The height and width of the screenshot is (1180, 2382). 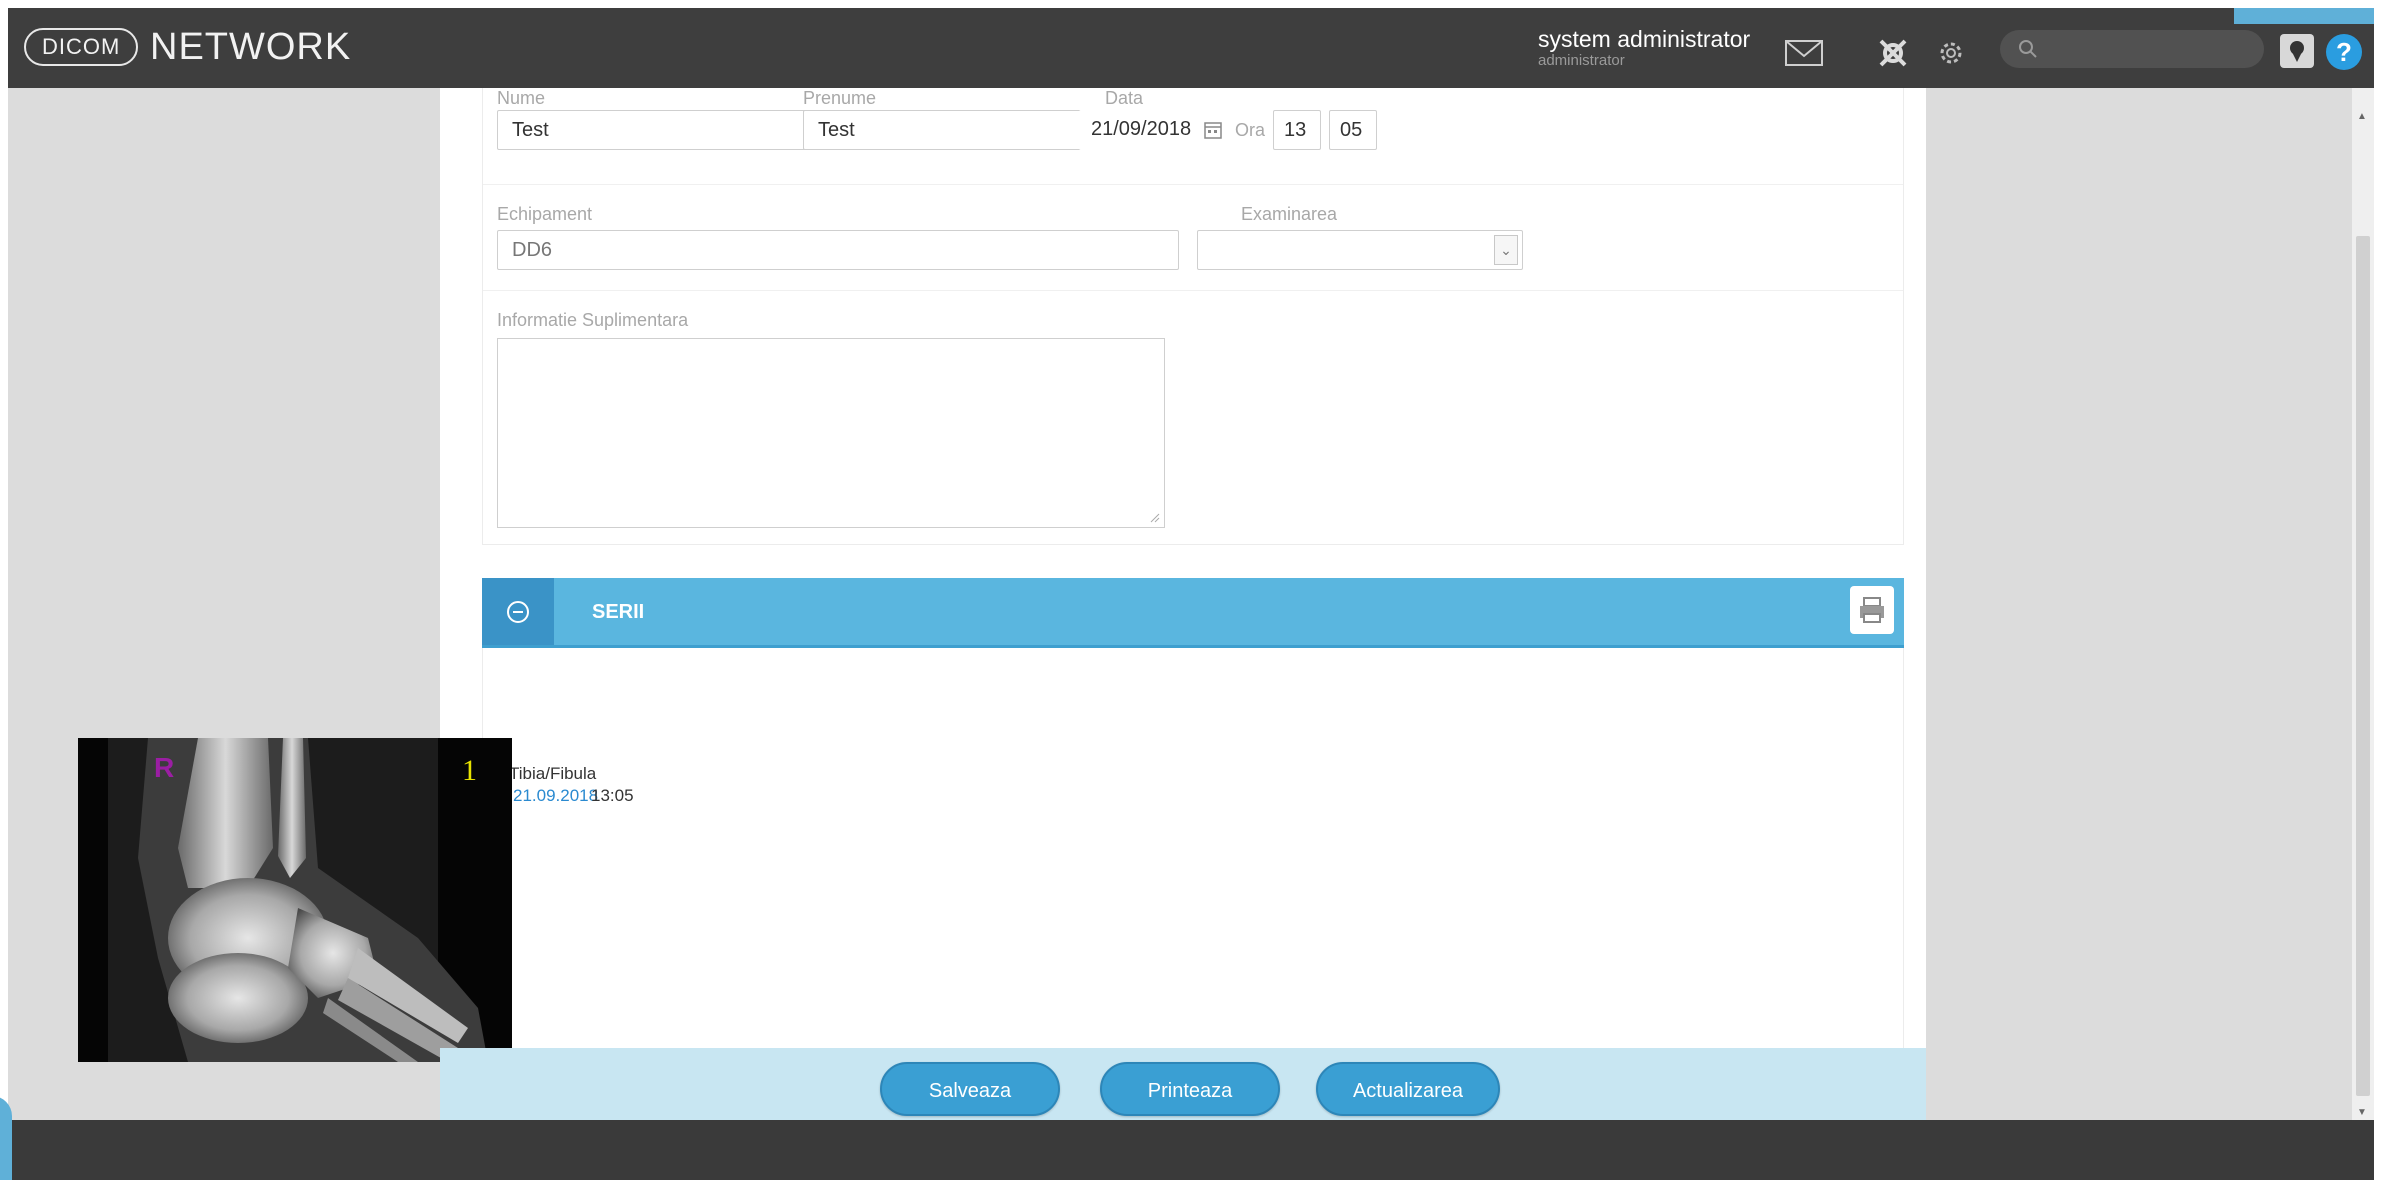 I want to click on update-button: Actualizarea, so click(x=1408, y=1089).